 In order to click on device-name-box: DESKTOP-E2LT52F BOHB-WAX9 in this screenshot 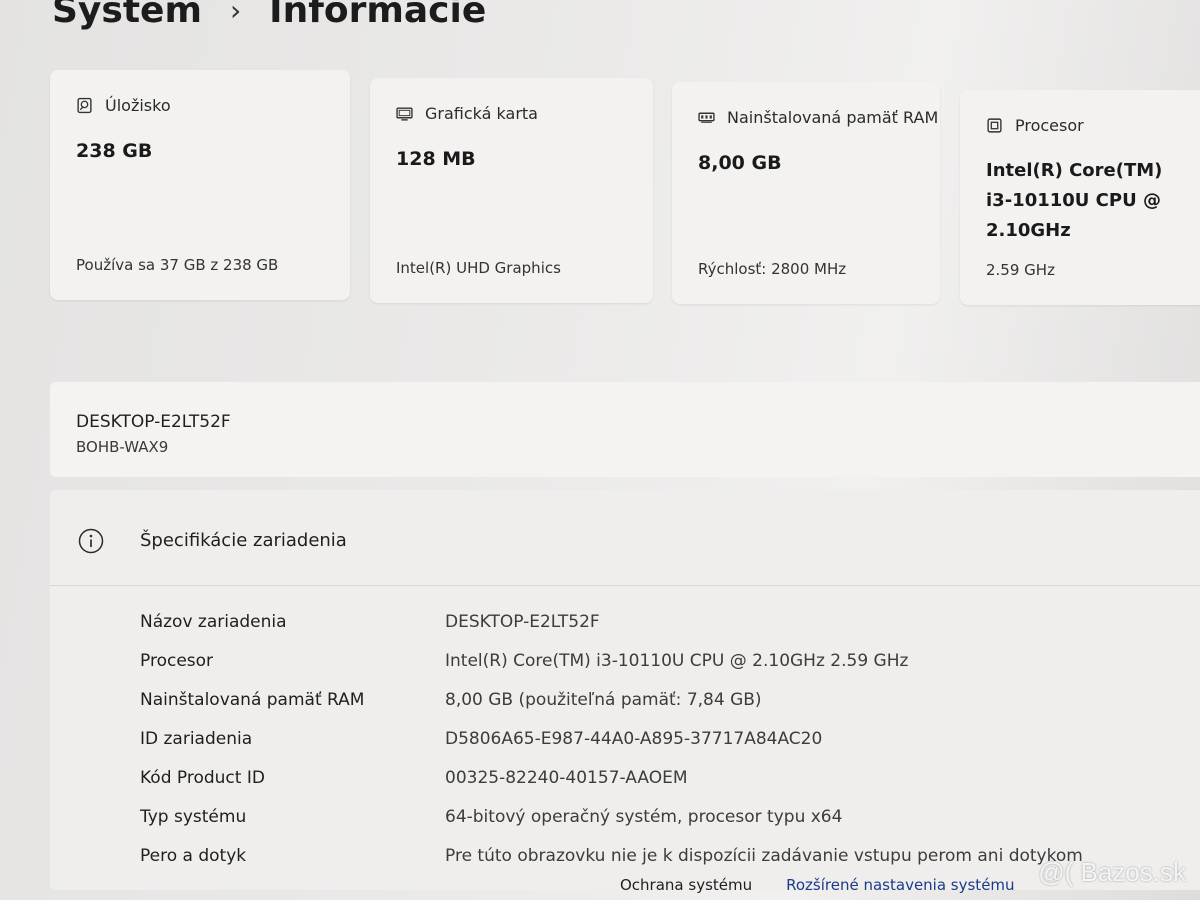, I will do `click(625, 429)`.